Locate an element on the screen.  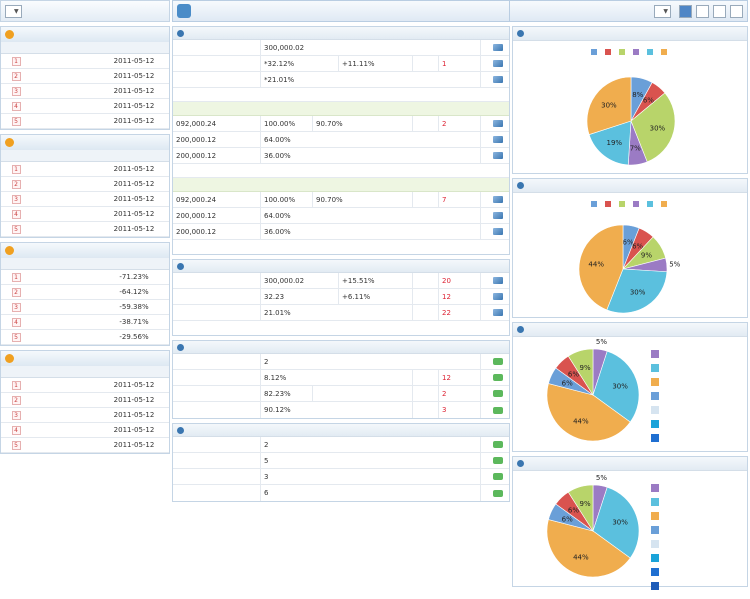
metric-row: 300,000.02 +15.51% 20 is located at coordinates (341, 281).